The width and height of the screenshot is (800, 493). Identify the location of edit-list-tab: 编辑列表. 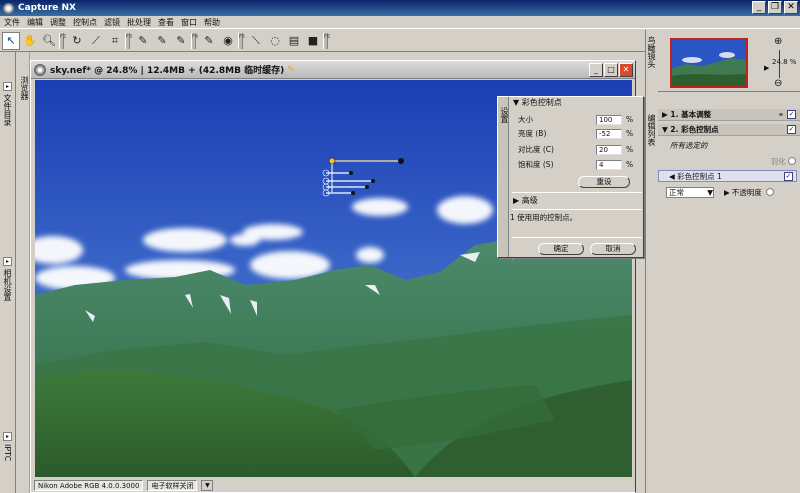
(651, 130).